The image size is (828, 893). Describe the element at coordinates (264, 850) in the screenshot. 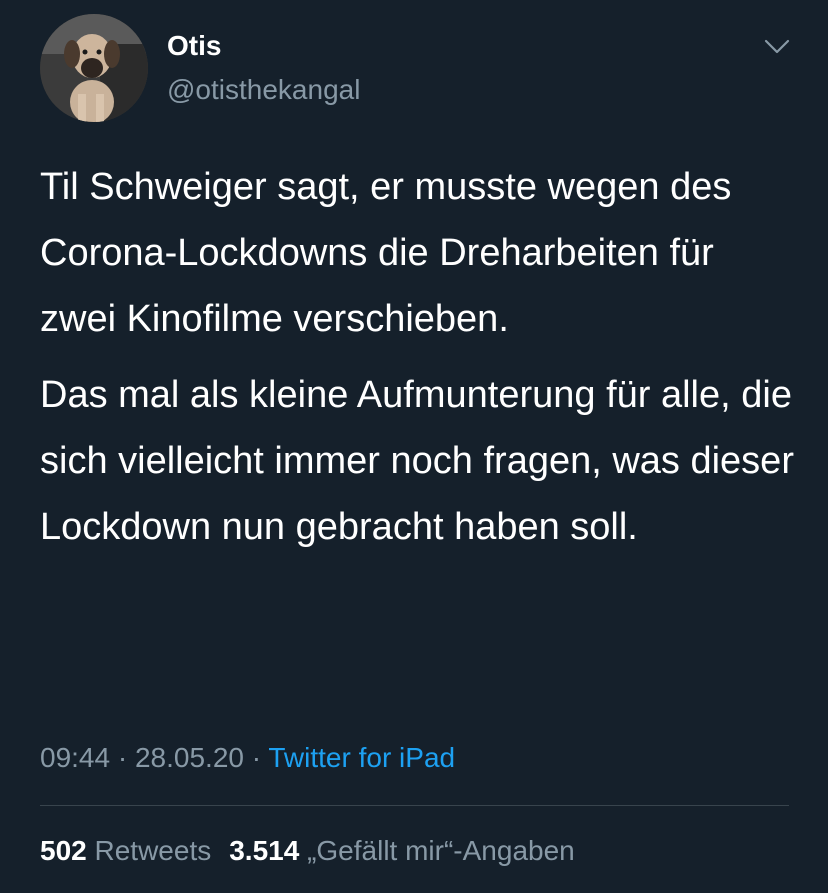

I see `likes-count: 3.514` at that location.